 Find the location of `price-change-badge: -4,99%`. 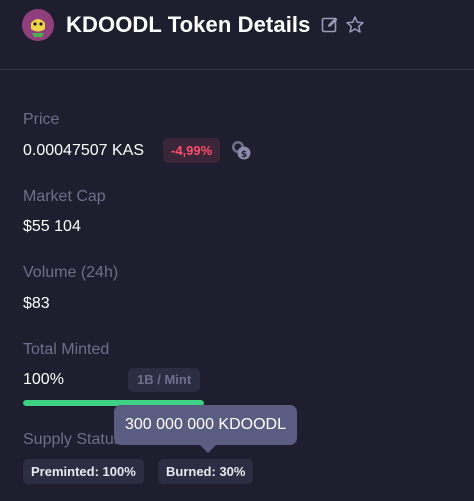

price-change-badge: -4,99% is located at coordinates (192, 150).